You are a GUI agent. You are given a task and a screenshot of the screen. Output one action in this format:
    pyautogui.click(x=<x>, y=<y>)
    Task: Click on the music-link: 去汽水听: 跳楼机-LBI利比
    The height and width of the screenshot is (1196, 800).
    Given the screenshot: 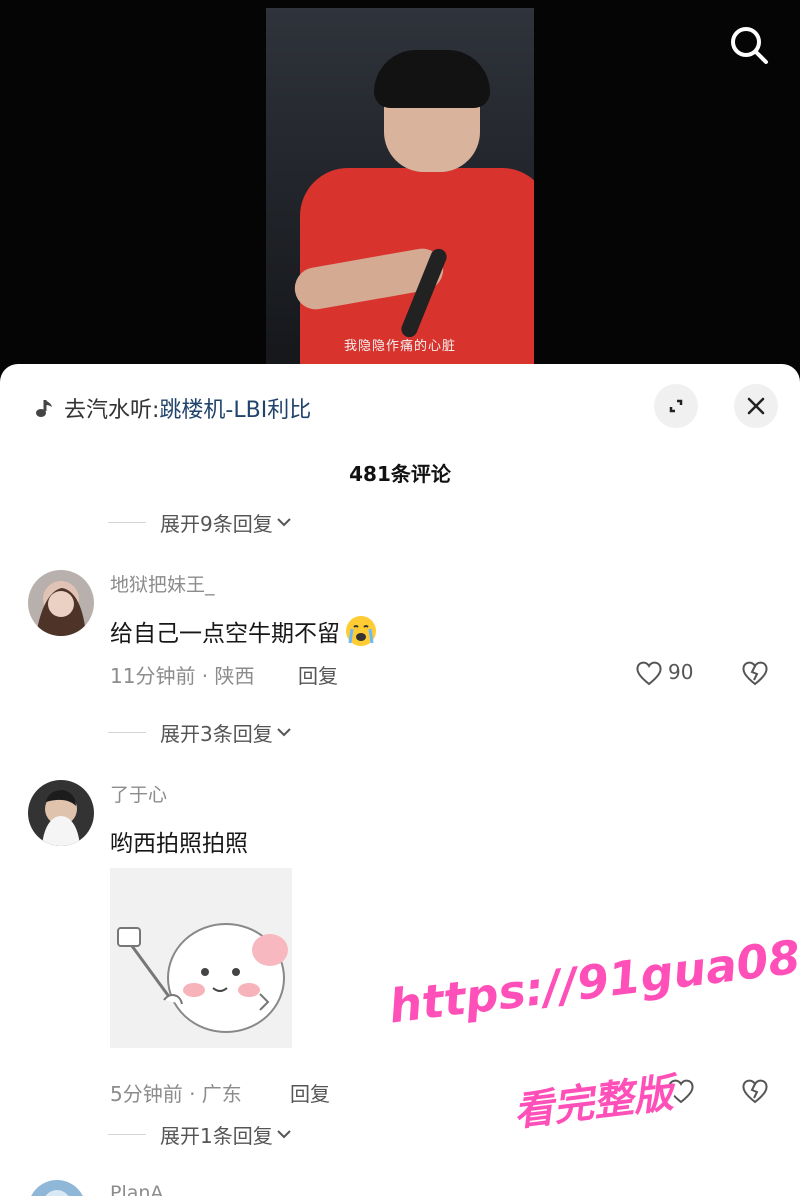 What is the action you would take?
    pyautogui.click(x=171, y=408)
    